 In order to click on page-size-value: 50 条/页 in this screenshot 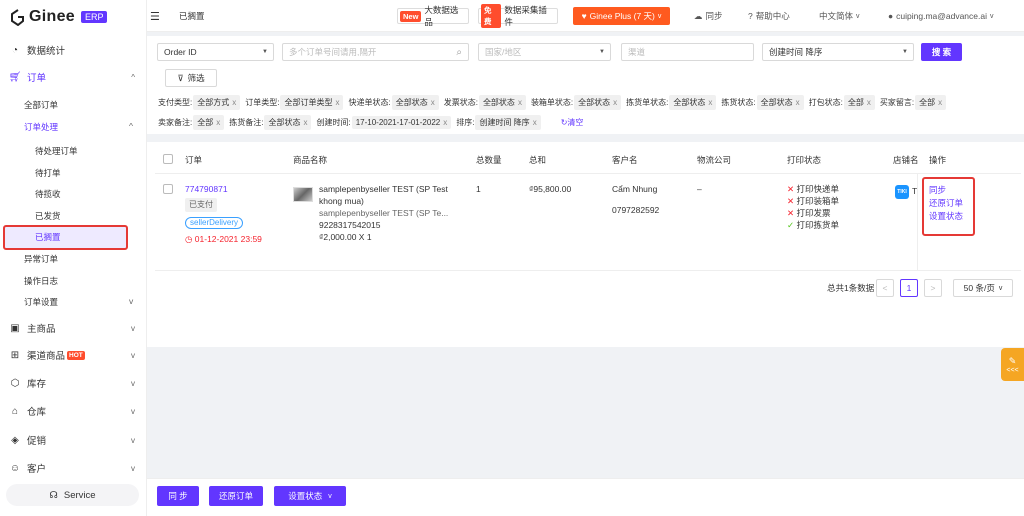, I will do `click(979, 288)`.